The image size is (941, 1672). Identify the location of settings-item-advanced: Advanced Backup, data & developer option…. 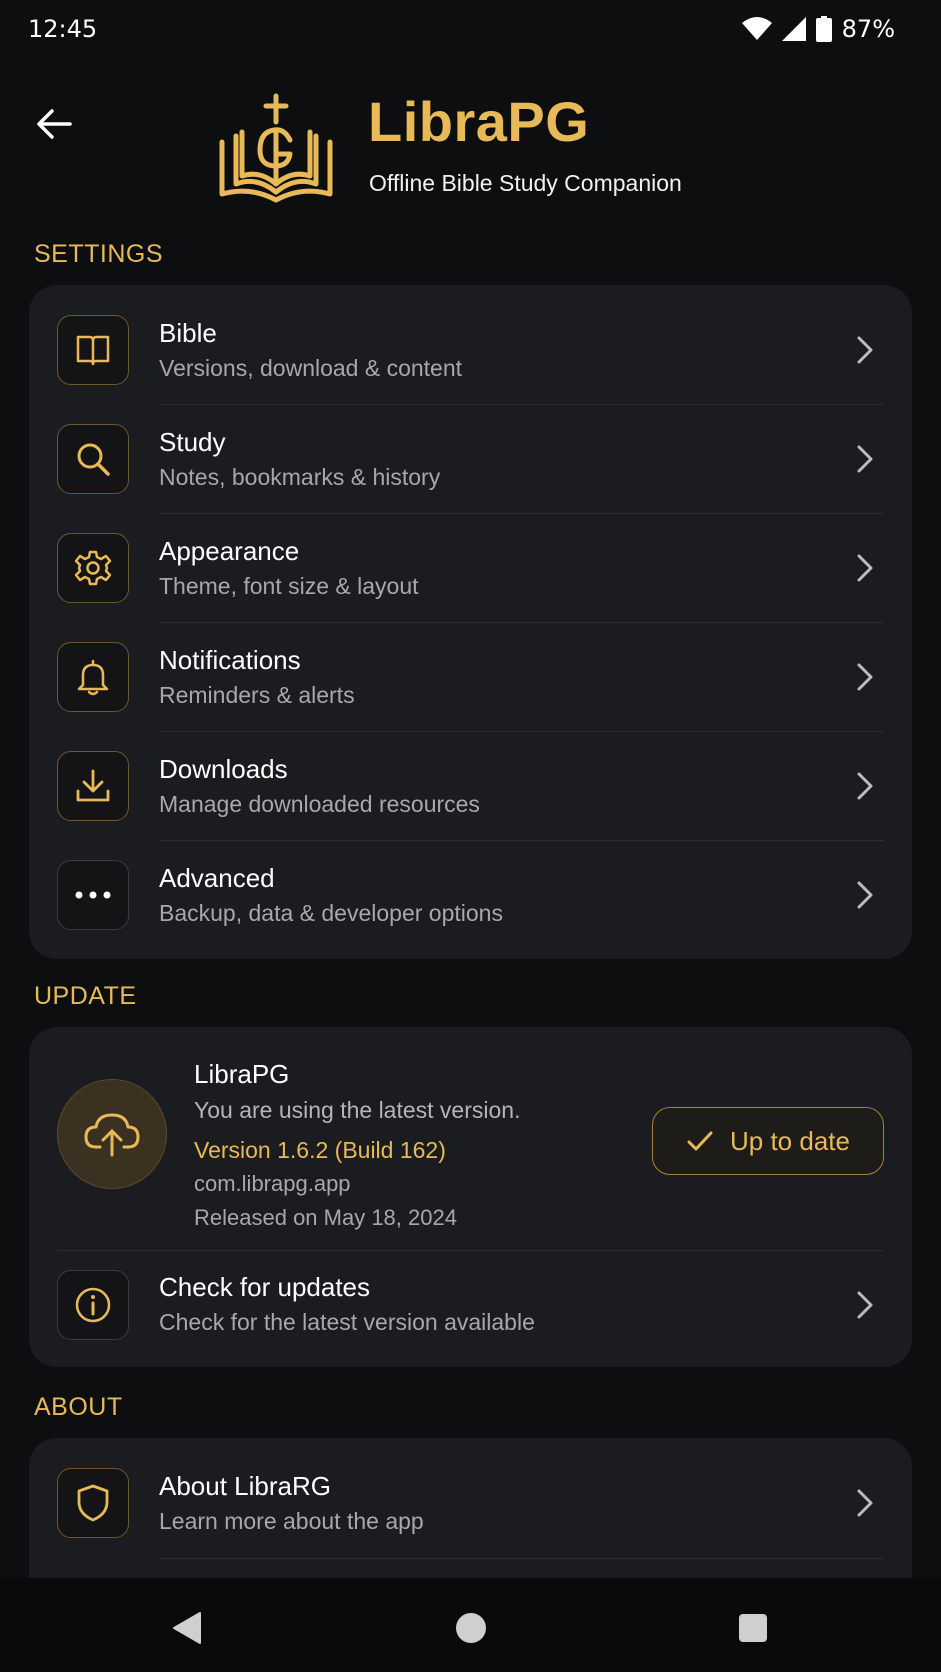
(470, 884).